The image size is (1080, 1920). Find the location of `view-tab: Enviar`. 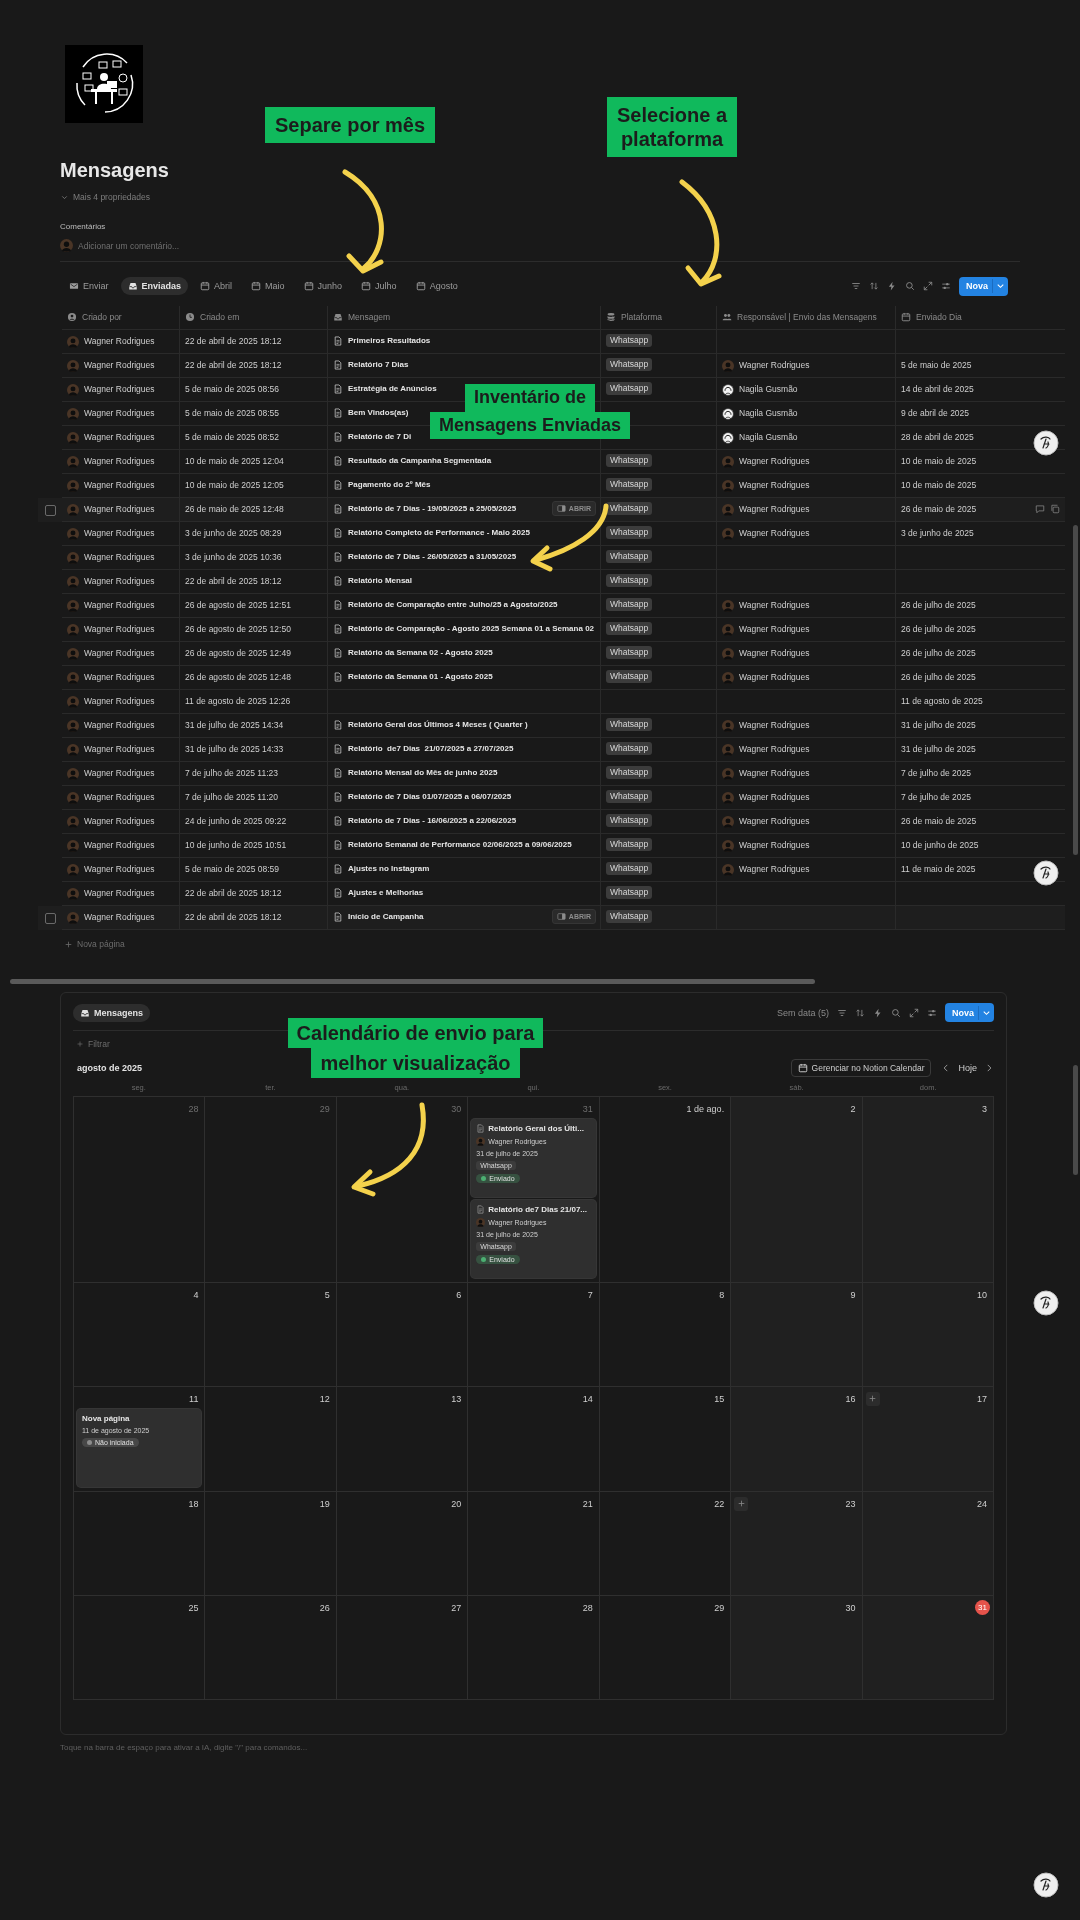

view-tab: Enviar is located at coordinates (89, 286).